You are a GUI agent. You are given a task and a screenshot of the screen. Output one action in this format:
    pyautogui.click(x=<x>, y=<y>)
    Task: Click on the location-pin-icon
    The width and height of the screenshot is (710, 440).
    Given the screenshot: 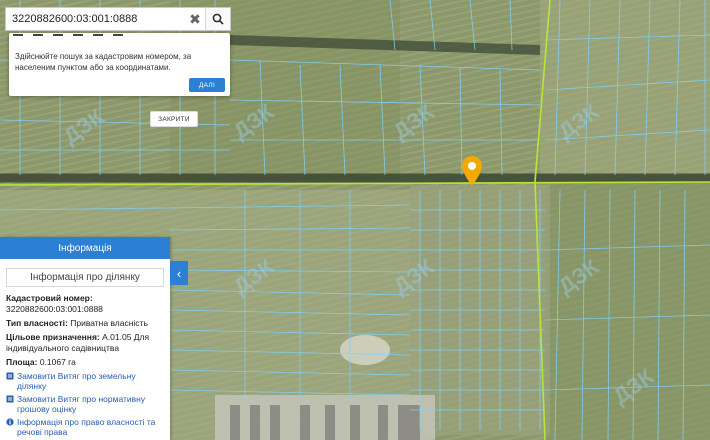 What is the action you would take?
    pyautogui.click(x=472, y=171)
    